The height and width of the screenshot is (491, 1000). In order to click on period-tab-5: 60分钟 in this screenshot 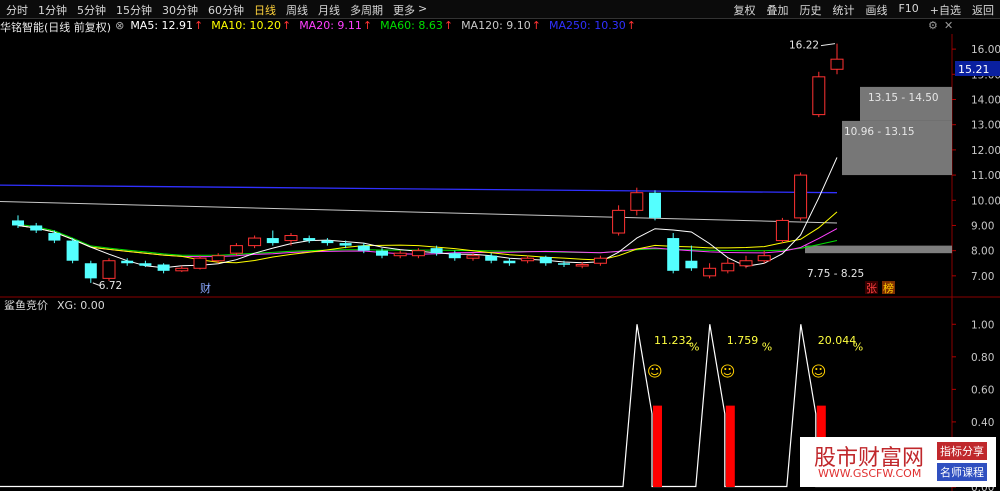, I will do `click(226, 10)`.